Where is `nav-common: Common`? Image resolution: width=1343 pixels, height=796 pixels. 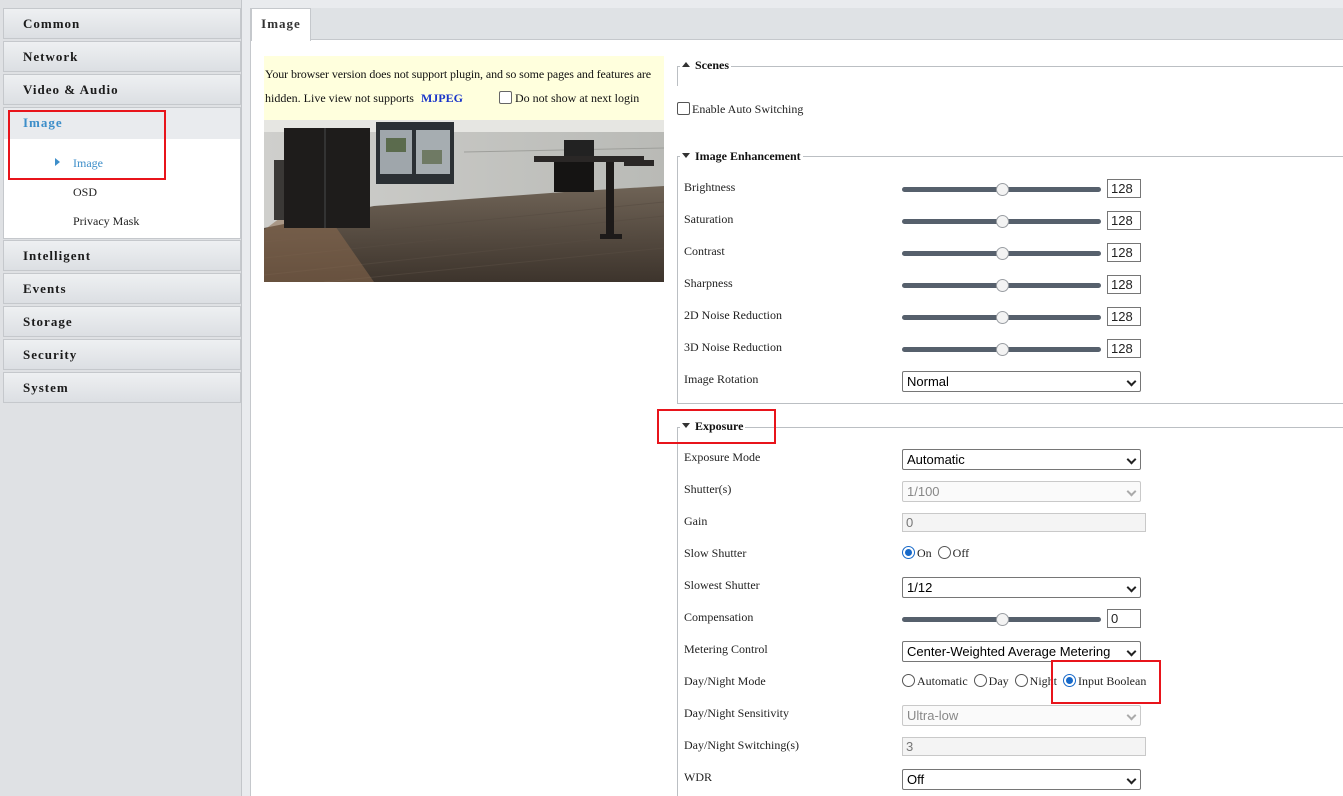
nav-common: Common is located at coordinates (122, 23).